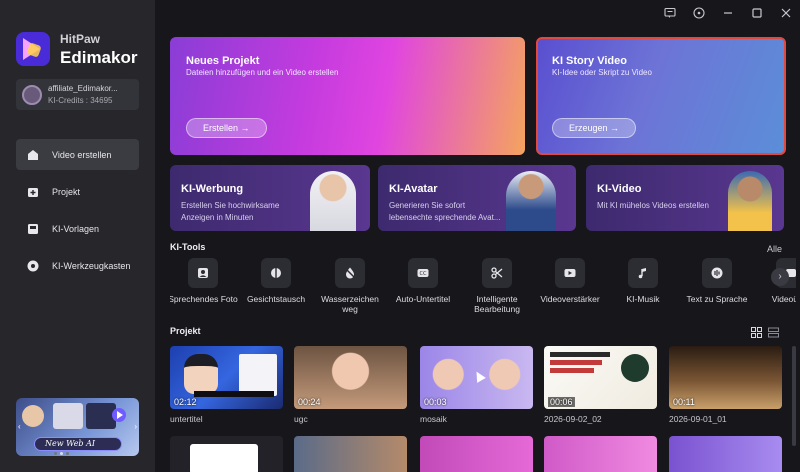 The height and width of the screenshot is (472, 800). I want to click on tool-label: Wasserzeichen weg, so click(350, 304).